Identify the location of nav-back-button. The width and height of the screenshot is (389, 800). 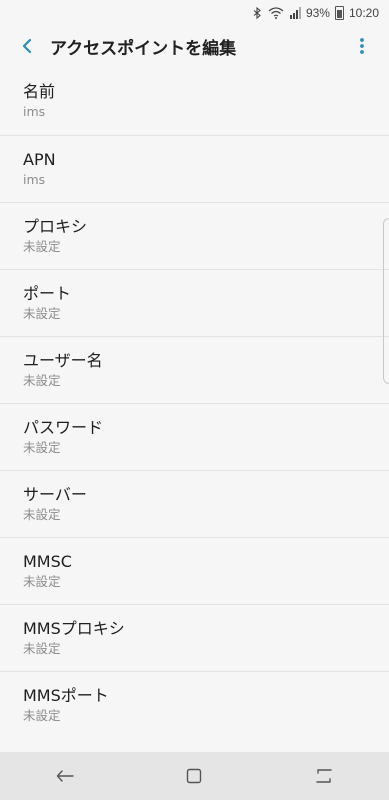
(65, 776).